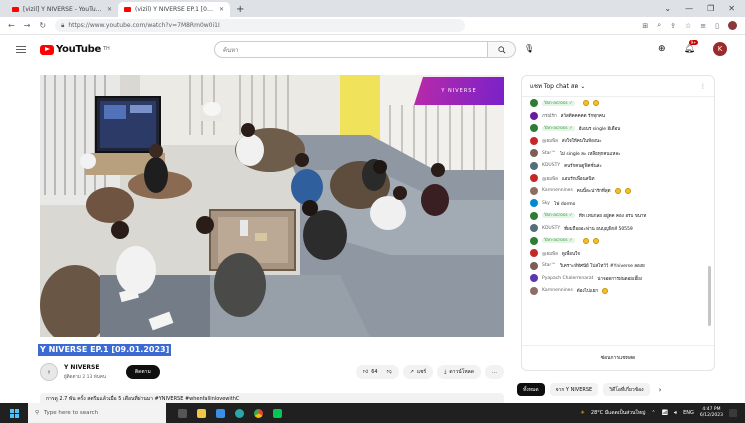  Describe the element at coordinates (617, 178) in the screenshot. I see `chat-message: @ยมพิล แอบรักเพื่อนสนิท` at that location.